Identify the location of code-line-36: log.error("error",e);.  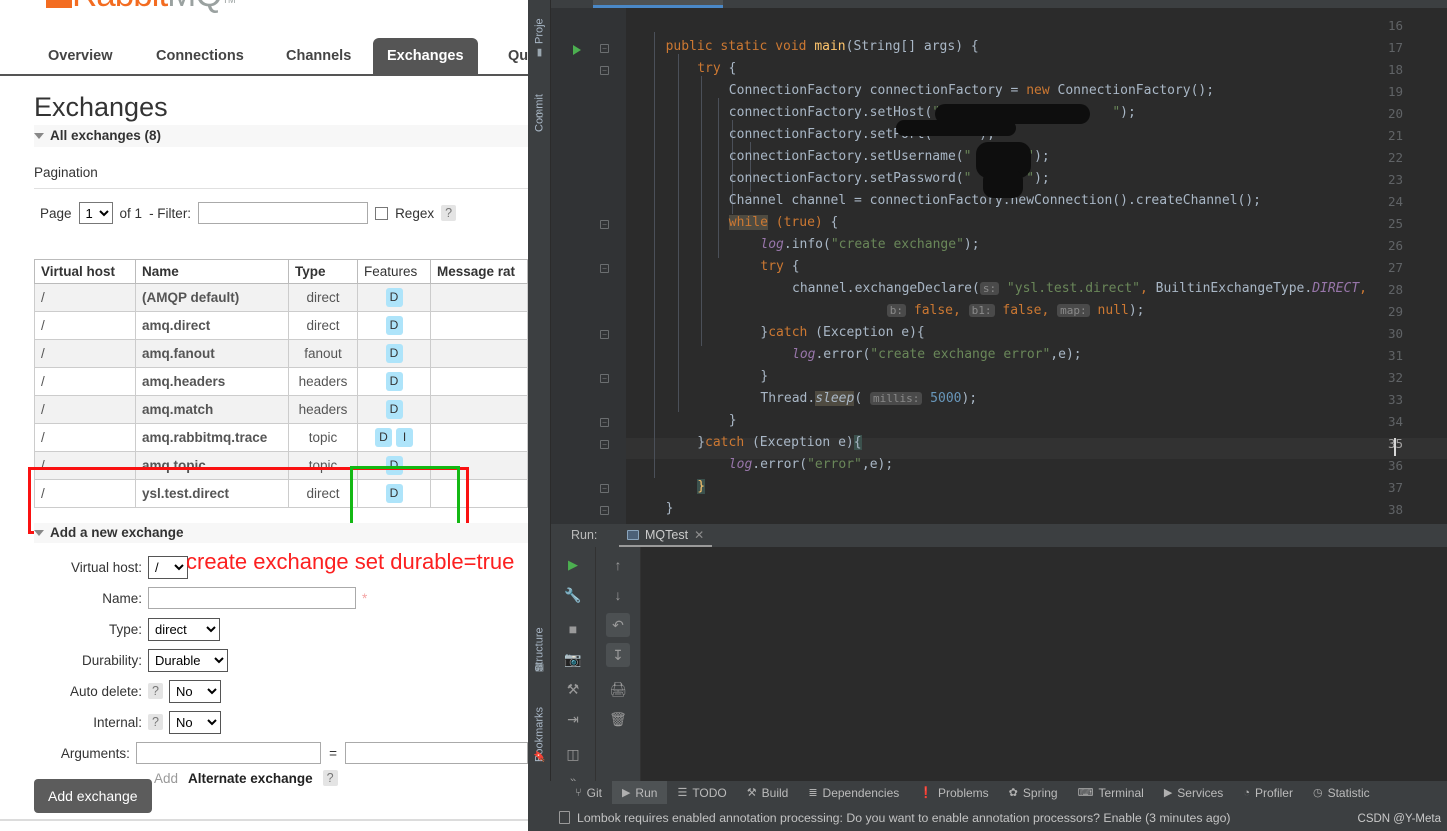
(811, 464).